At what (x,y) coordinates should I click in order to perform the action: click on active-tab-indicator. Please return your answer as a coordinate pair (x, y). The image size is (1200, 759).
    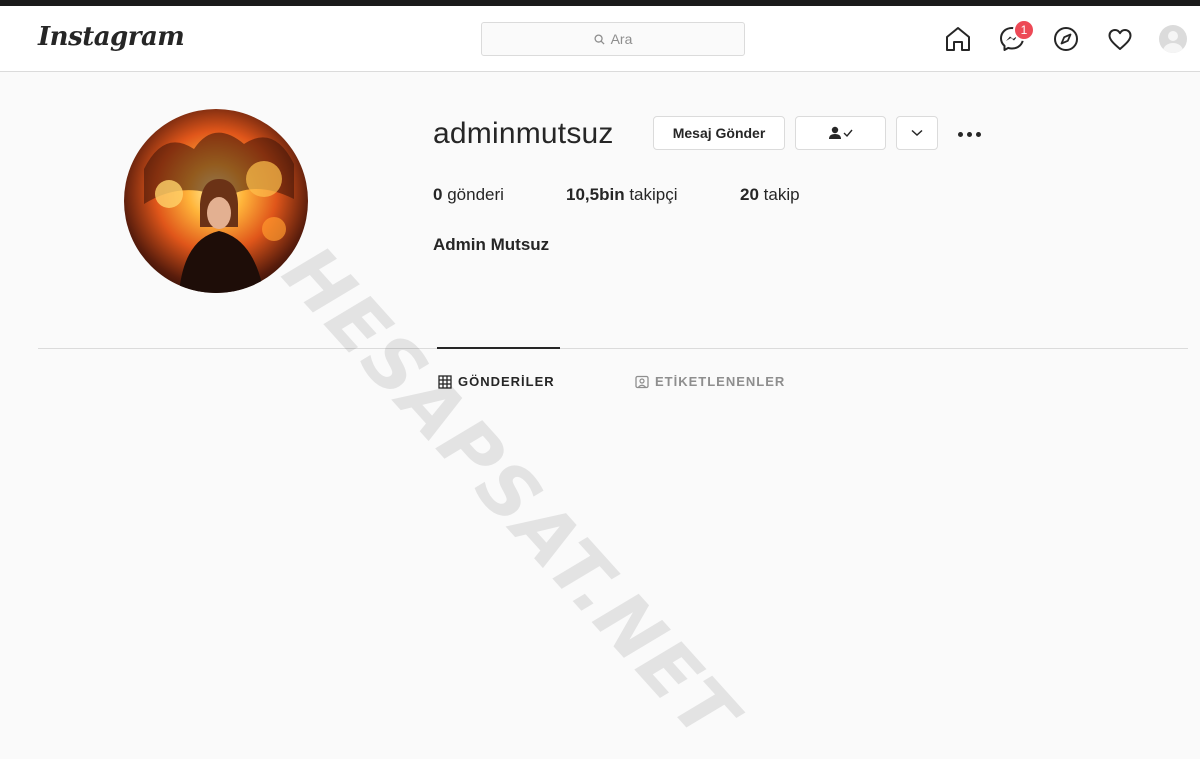
    Looking at the image, I should click on (498, 348).